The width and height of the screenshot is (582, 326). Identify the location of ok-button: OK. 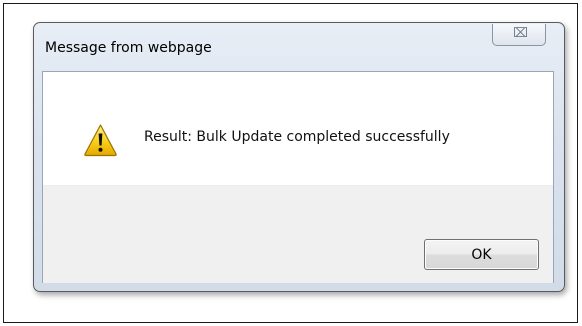
(481, 254).